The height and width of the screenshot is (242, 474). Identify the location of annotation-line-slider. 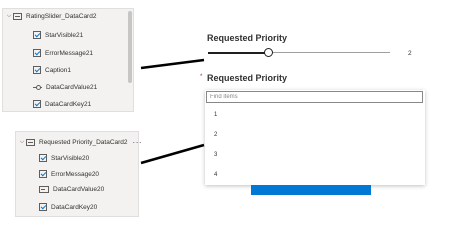
(172, 64).